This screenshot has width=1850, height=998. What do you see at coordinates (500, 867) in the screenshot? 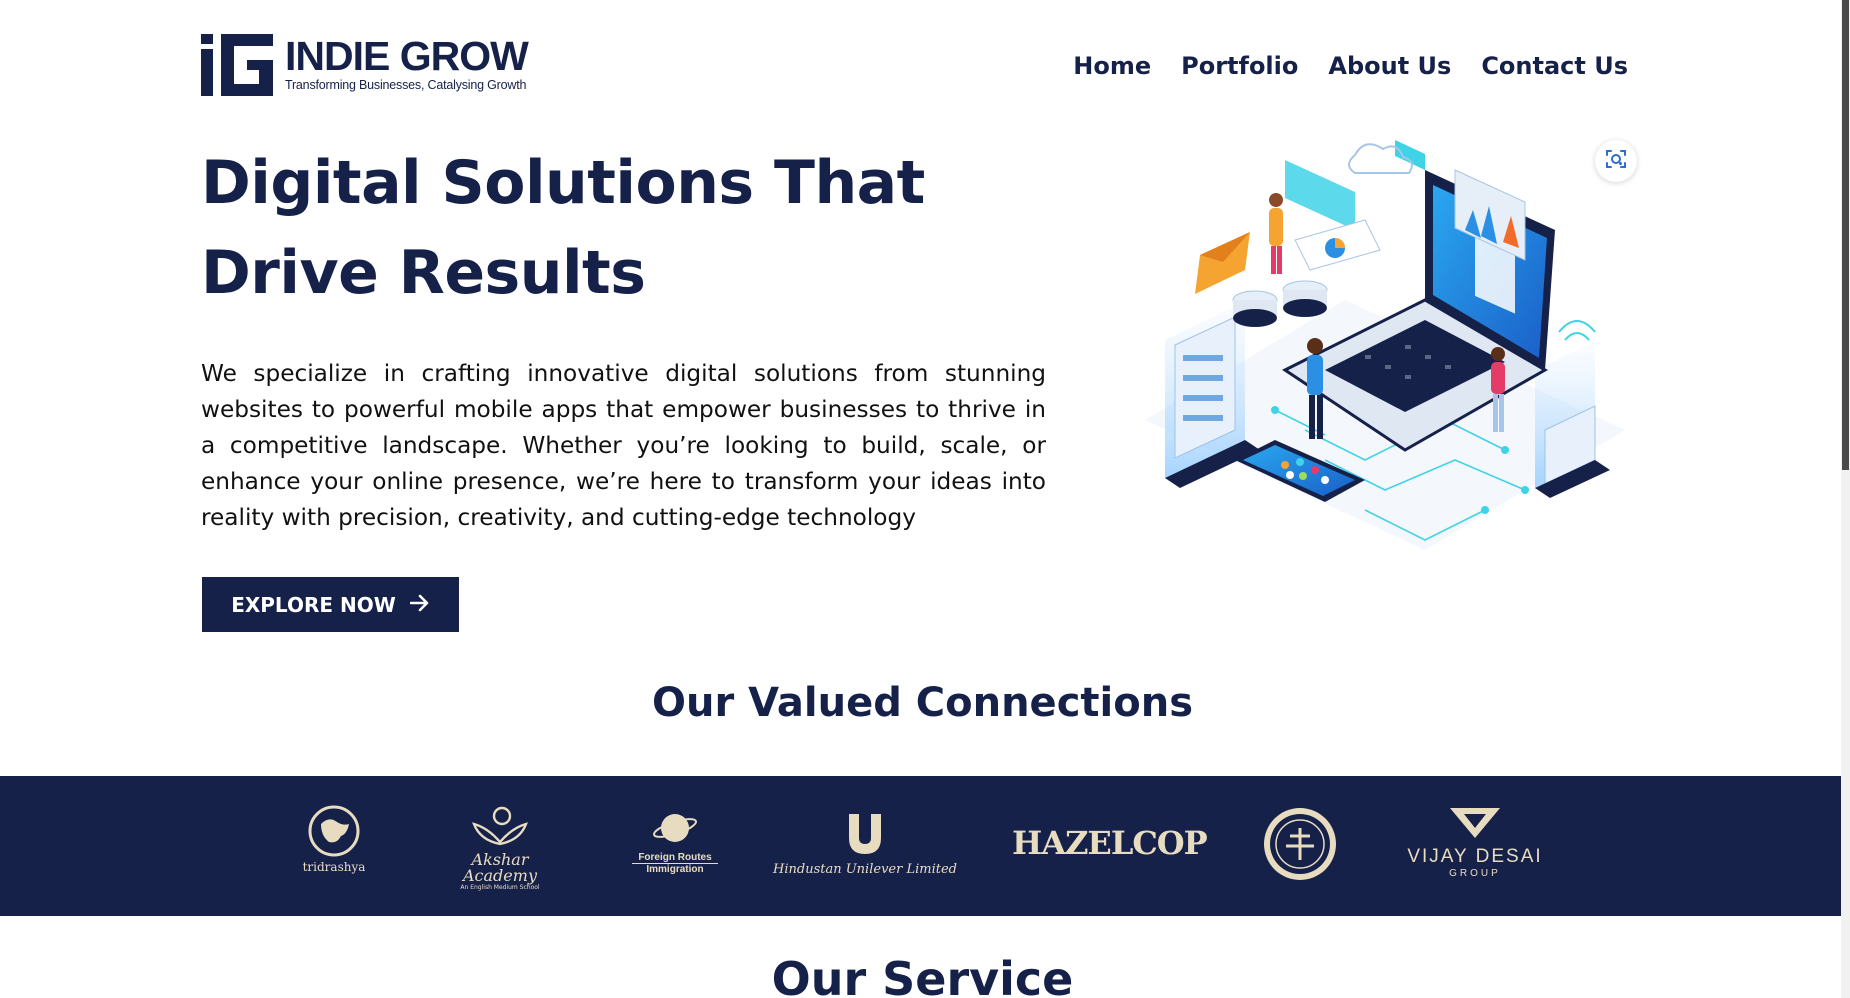
I see `client-name-akshar-academy: Akshar Academy` at bounding box center [500, 867].